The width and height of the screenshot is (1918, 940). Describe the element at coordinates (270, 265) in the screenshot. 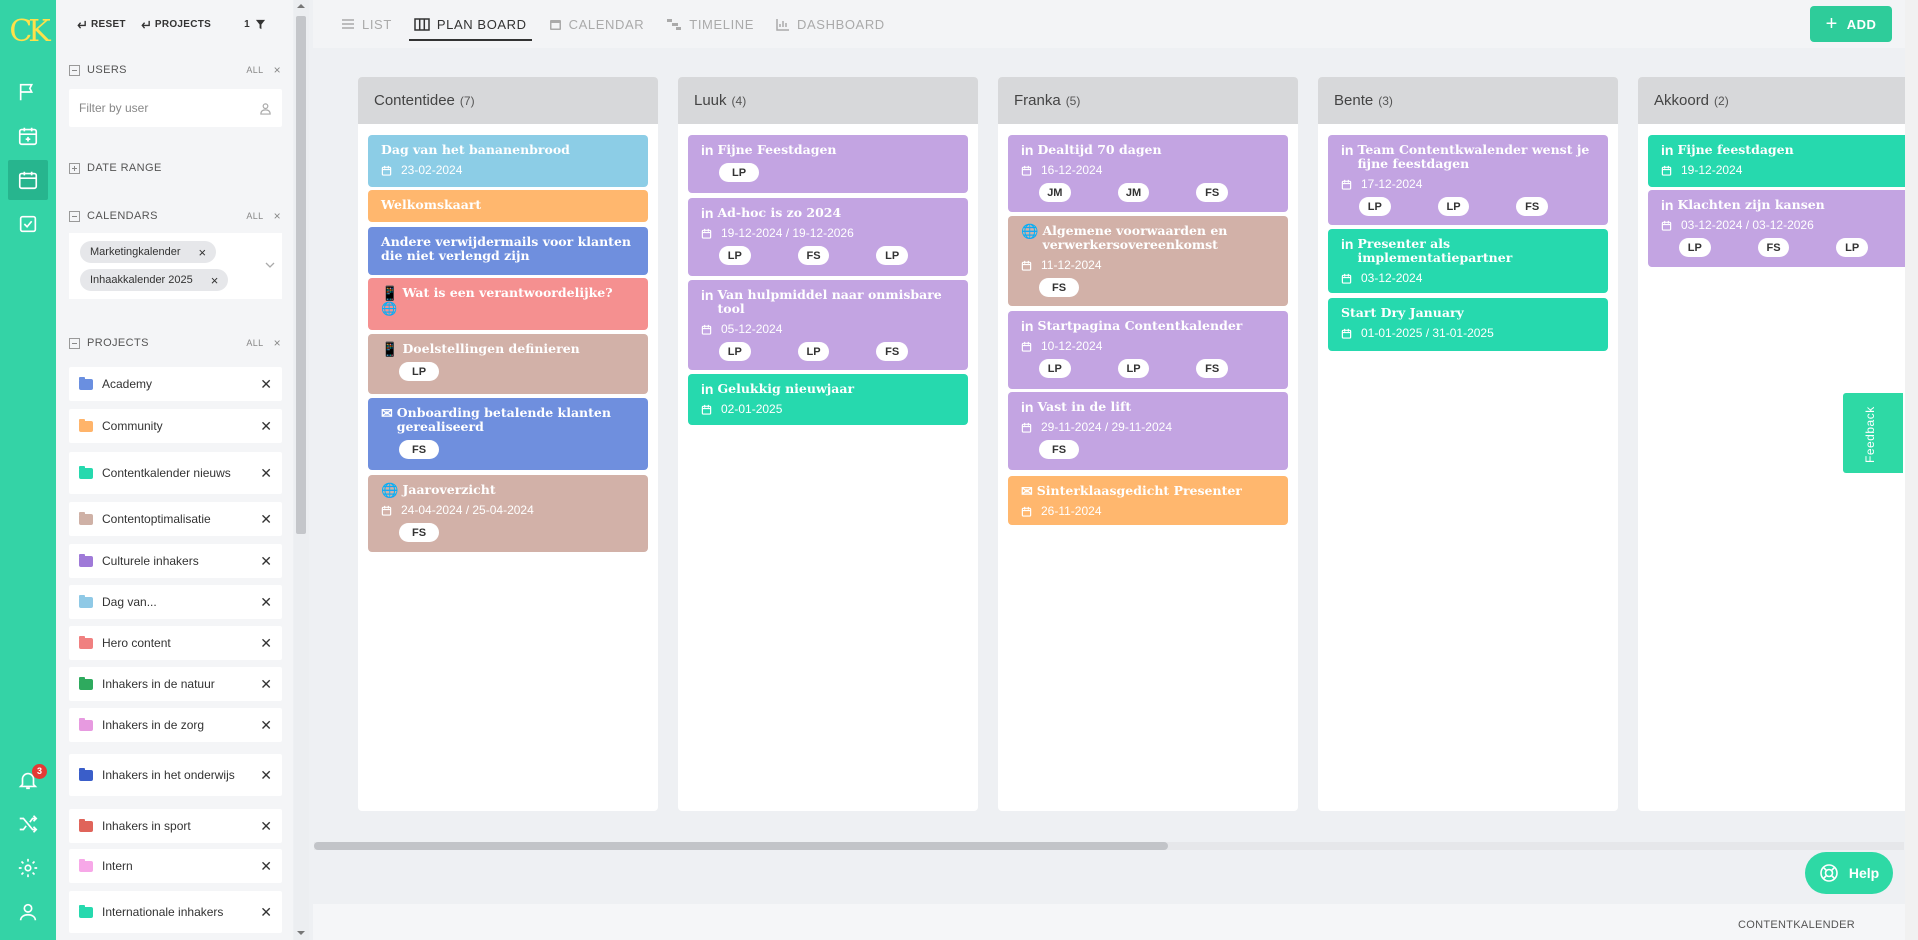

I see `chevron-down-icon` at that location.